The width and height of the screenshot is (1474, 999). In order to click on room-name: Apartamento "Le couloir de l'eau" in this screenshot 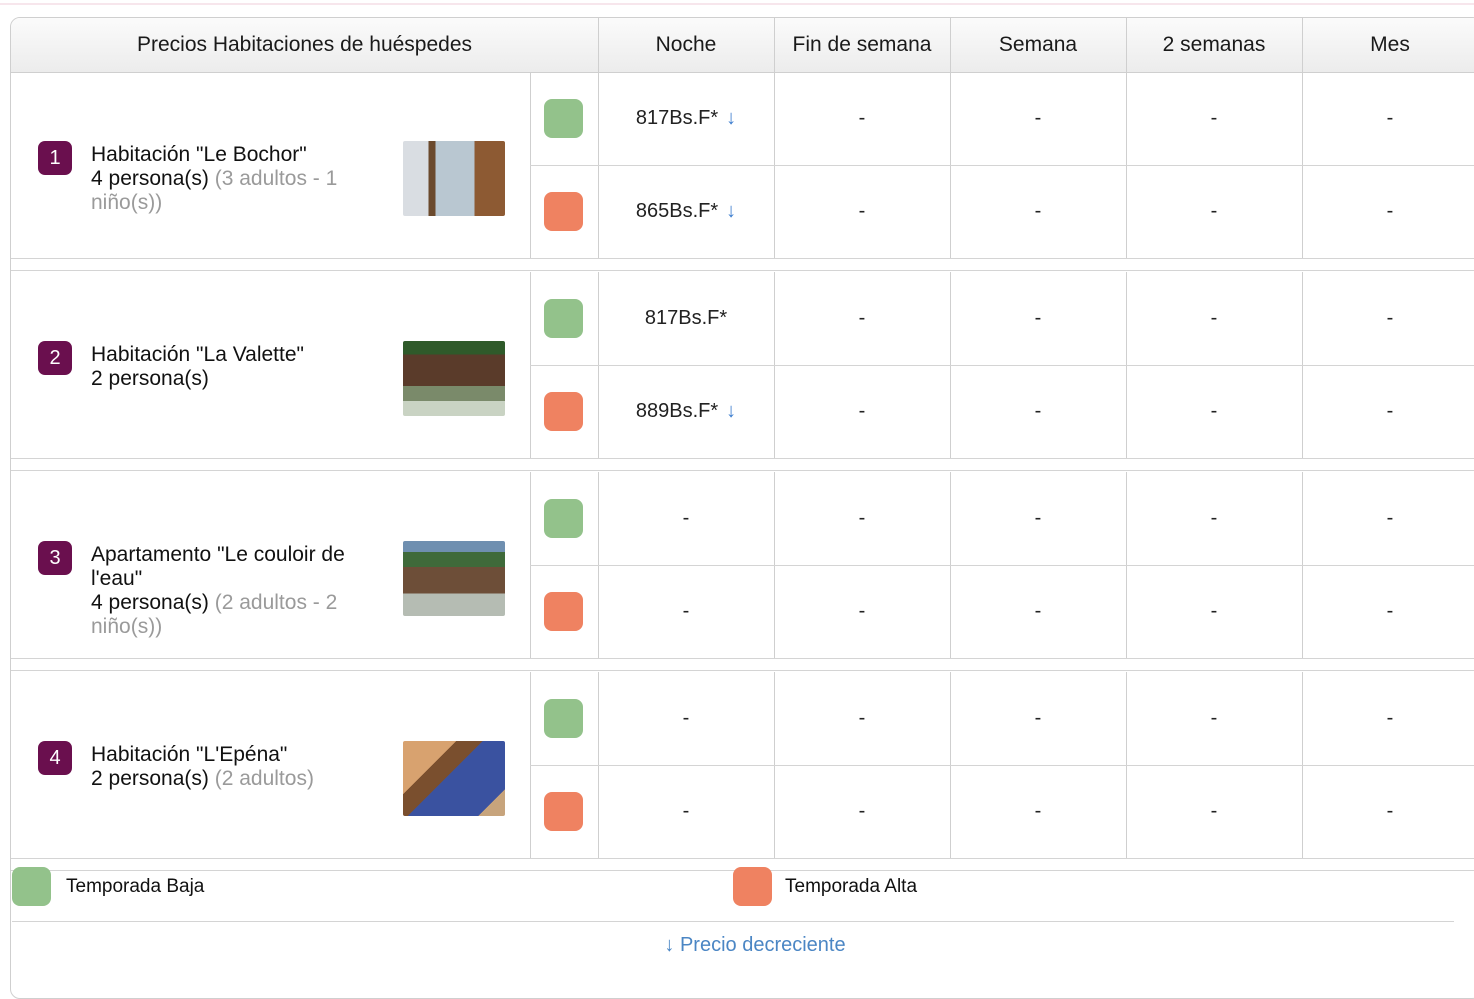, I will do `click(241, 567)`.